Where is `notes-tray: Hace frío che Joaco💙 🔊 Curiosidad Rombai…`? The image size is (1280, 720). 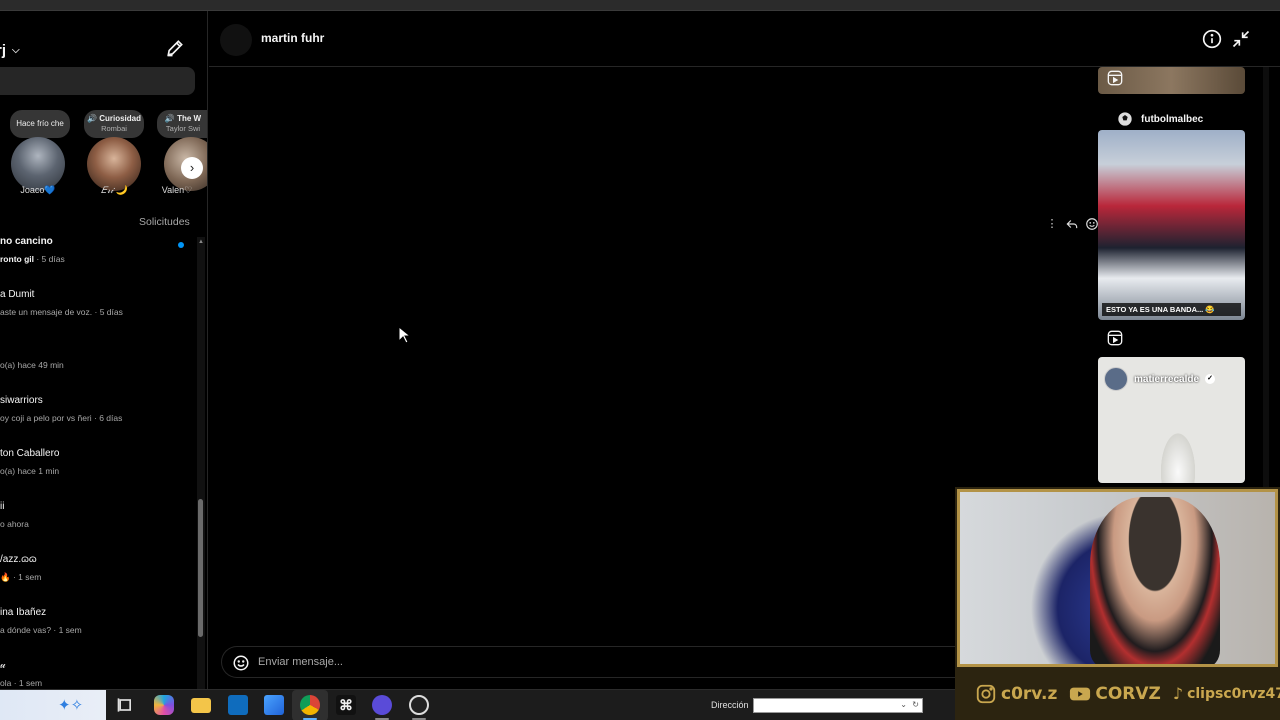 notes-tray: Hace frío che Joaco💙 🔊 Curiosidad Rombai… is located at coordinates (103, 154).